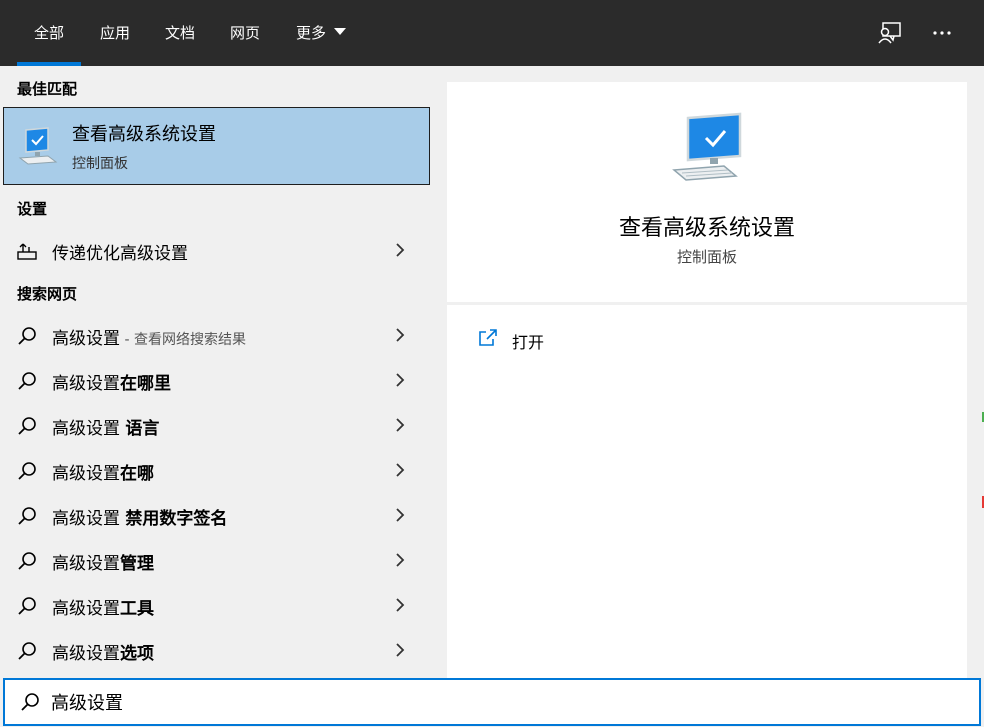 Image resolution: width=984 pixels, height=727 pixels. I want to click on top-bar: 全部 应用 文档 网页 更多, so click(492, 33).